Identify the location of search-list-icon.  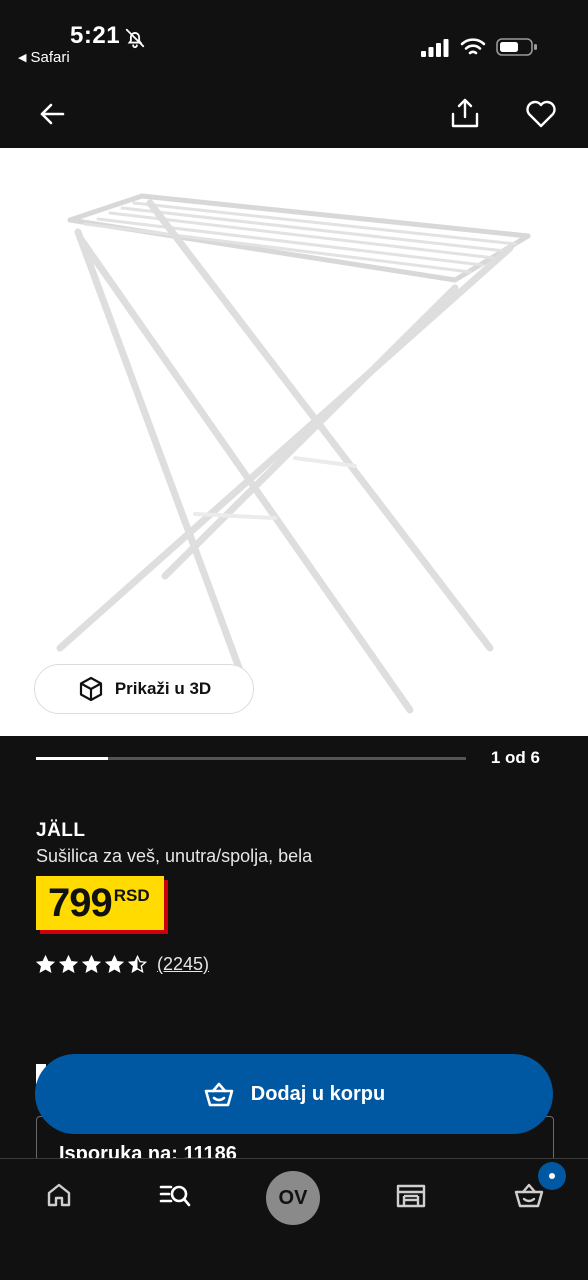
(175, 1196).